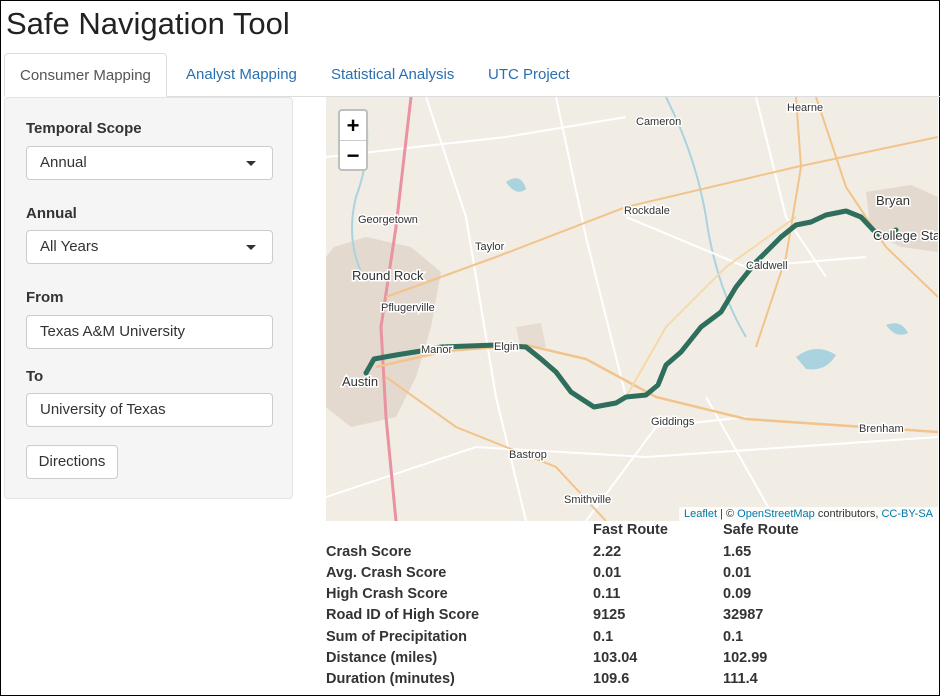 The width and height of the screenshot is (940, 696). What do you see at coordinates (607, 573) in the screenshot?
I see `fast-value: 0.01` at bounding box center [607, 573].